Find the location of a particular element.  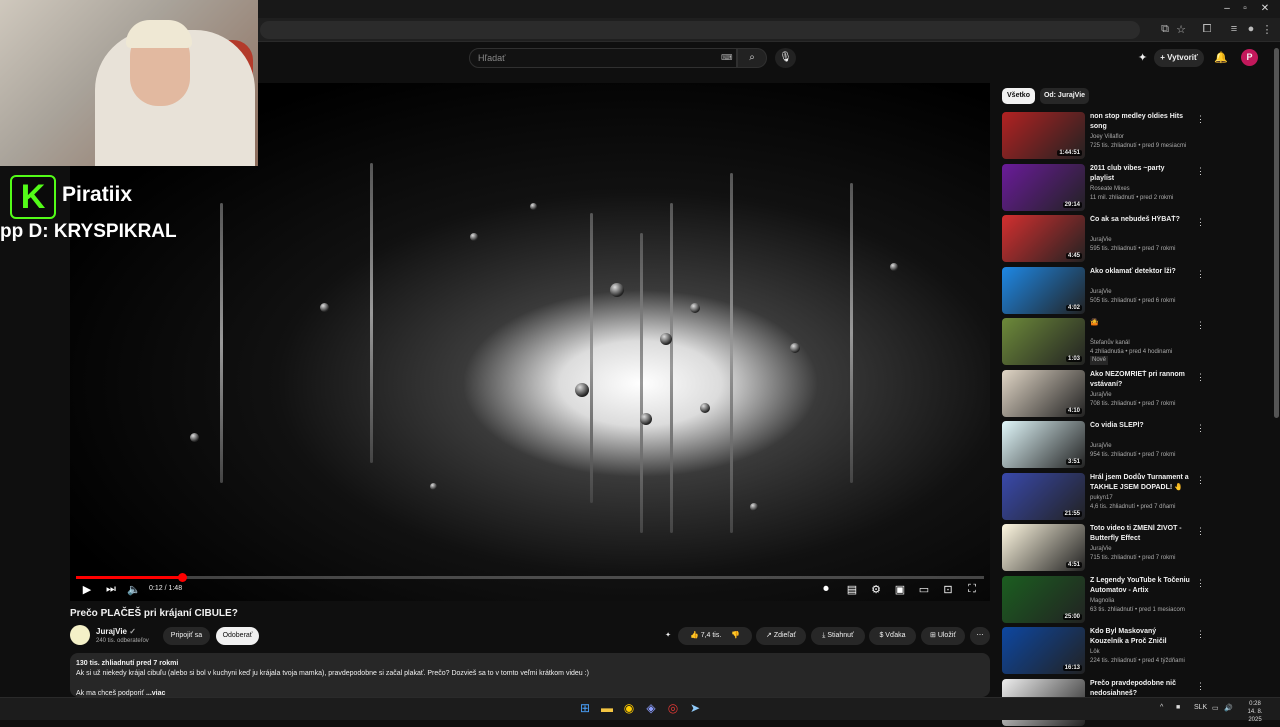

kebab-menu-icon: ⋮ is located at coordinates (1267, 29).